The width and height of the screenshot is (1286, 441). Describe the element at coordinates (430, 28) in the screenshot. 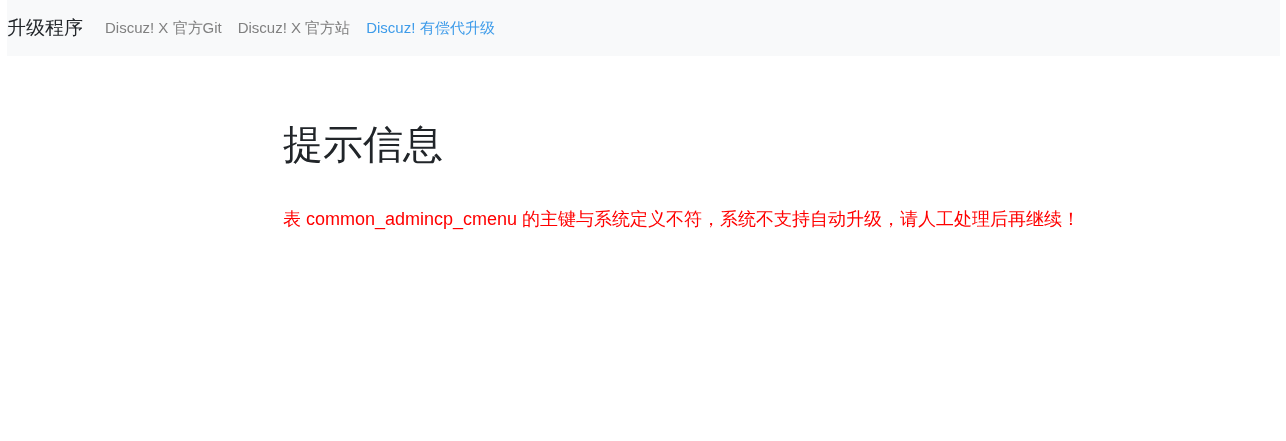

I see `nav-link: Discuz! 有偿代升级` at that location.